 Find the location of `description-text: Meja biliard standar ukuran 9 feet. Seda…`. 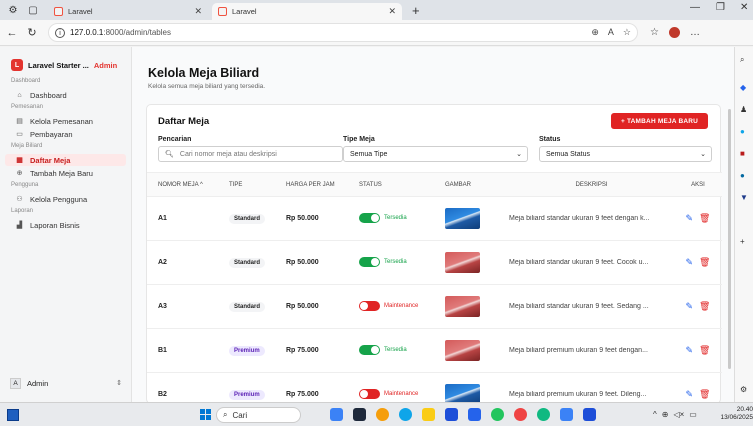

description-text: Meja biliard standar ukuran 9 feet. Seda… is located at coordinates (579, 306).